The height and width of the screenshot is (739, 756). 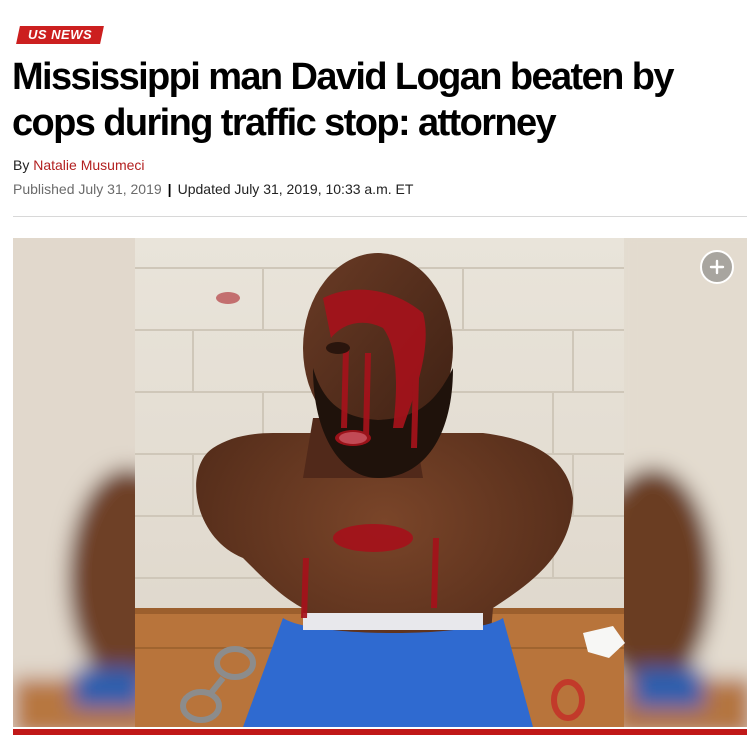 I want to click on header-divider, so click(x=380, y=216).